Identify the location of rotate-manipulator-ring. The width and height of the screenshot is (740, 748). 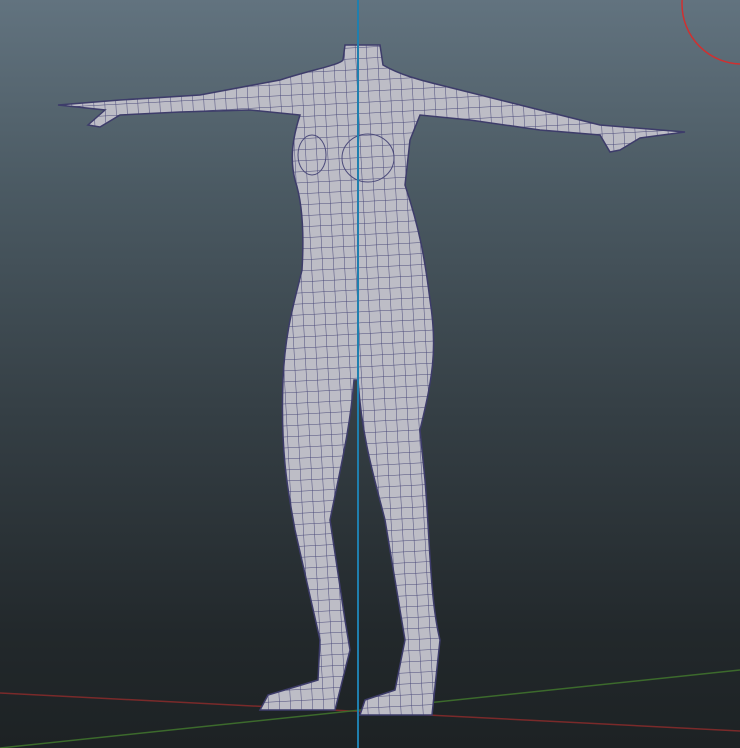
(710, 32).